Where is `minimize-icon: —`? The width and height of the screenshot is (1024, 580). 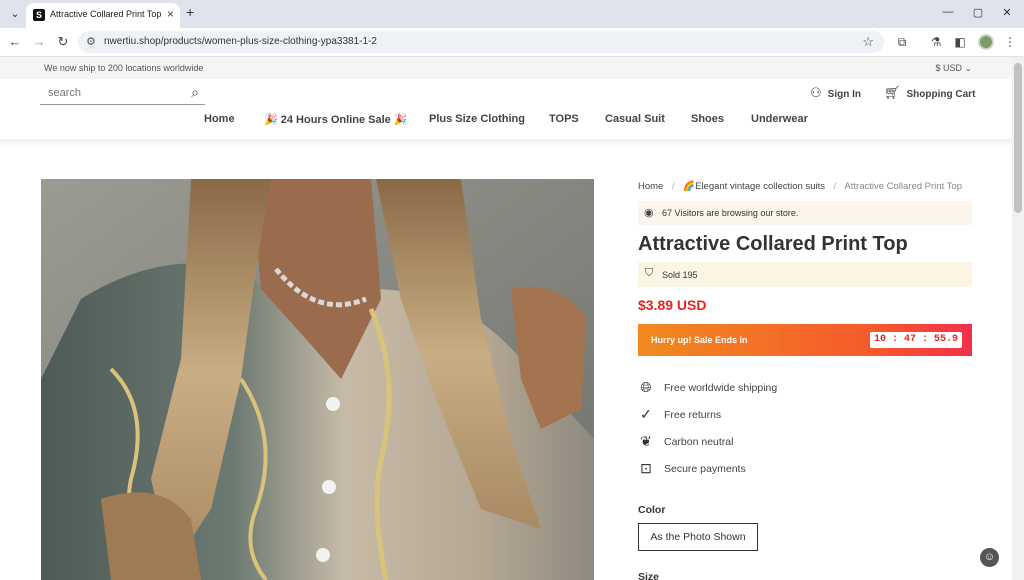 minimize-icon: — is located at coordinates (948, 12).